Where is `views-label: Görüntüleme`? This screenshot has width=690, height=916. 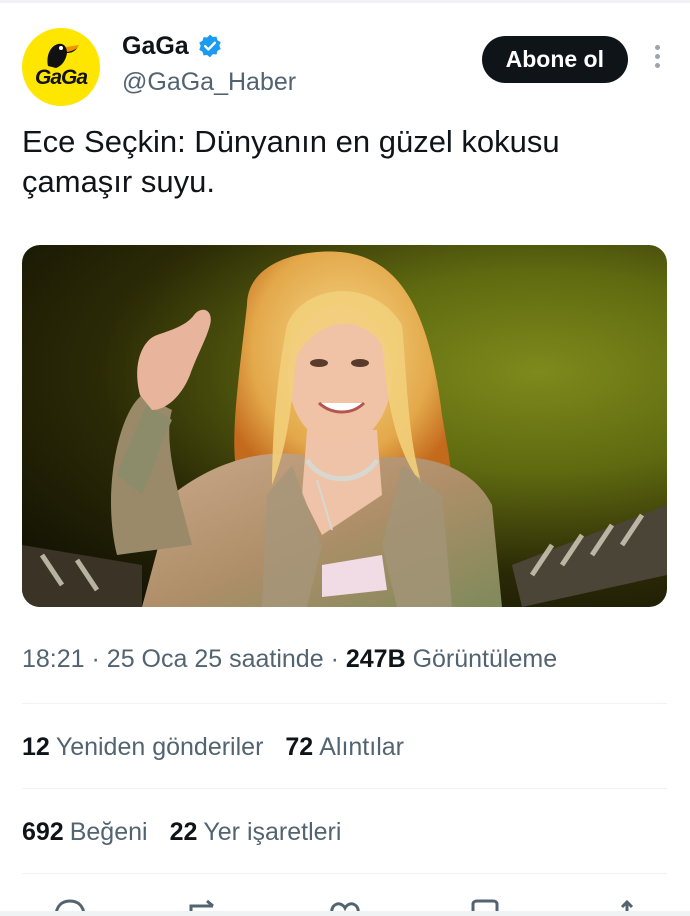
views-label: Görüntüleme is located at coordinates (485, 659).